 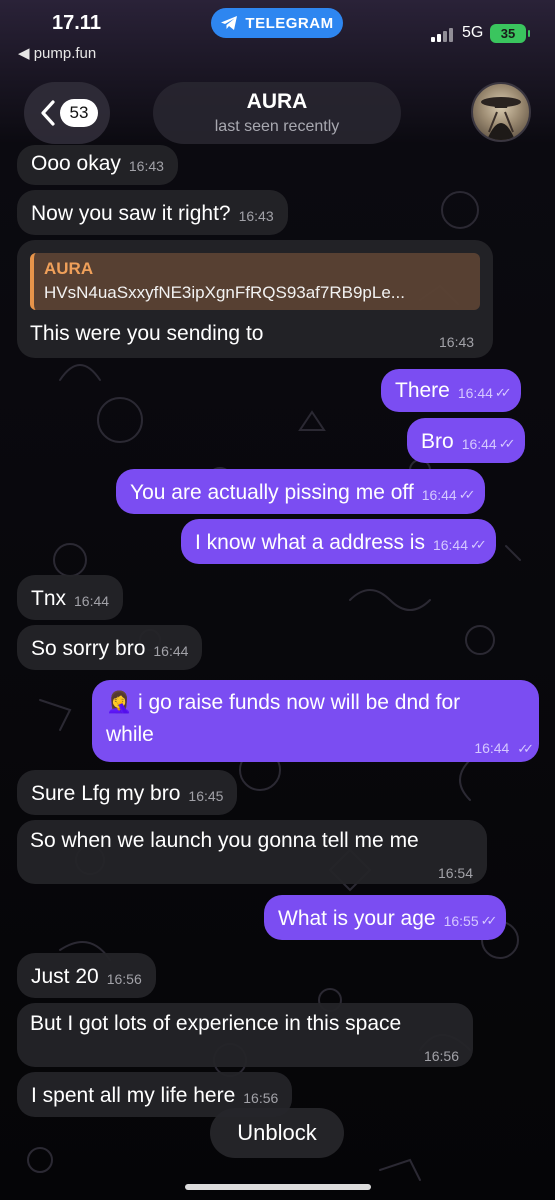 I want to click on clock: 17.11, so click(x=76, y=23).